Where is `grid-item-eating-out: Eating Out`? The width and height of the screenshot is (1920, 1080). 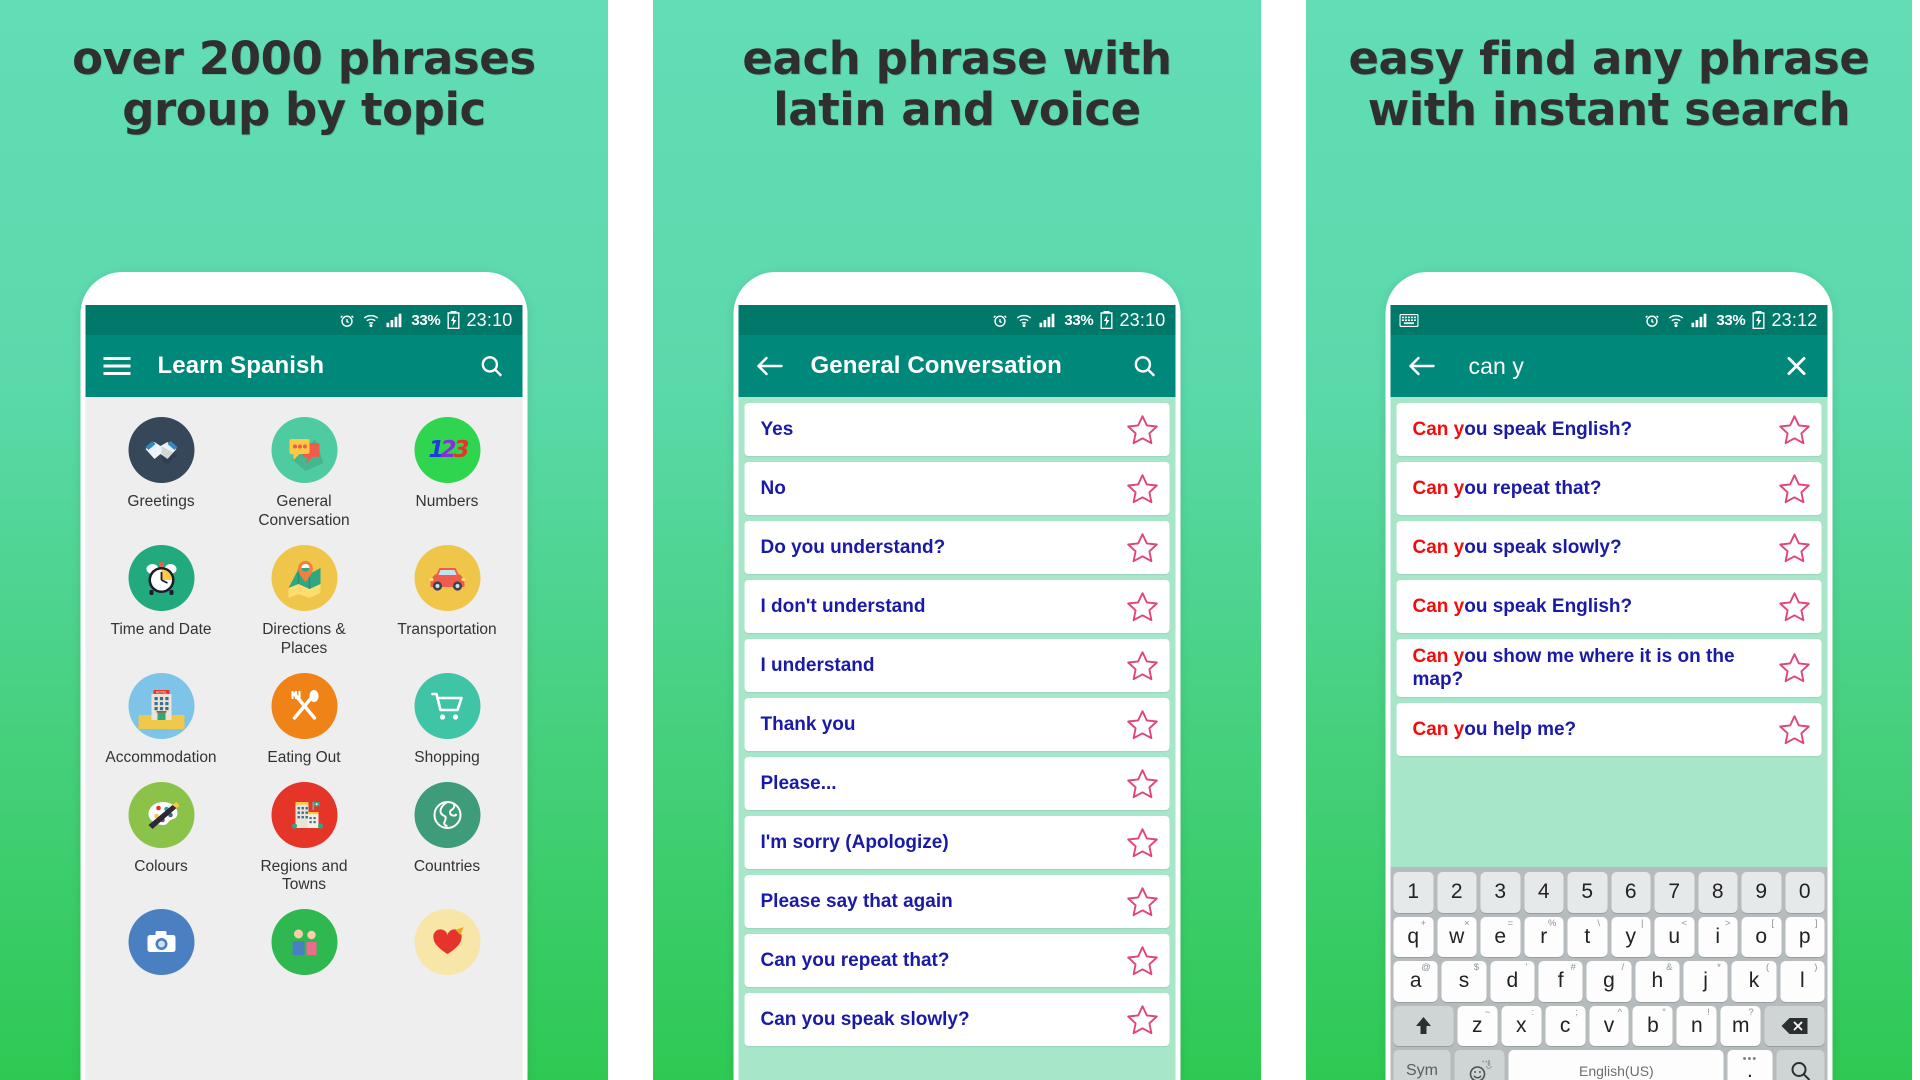 grid-item-eating-out: Eating Out is located at coordinates (304, 716).